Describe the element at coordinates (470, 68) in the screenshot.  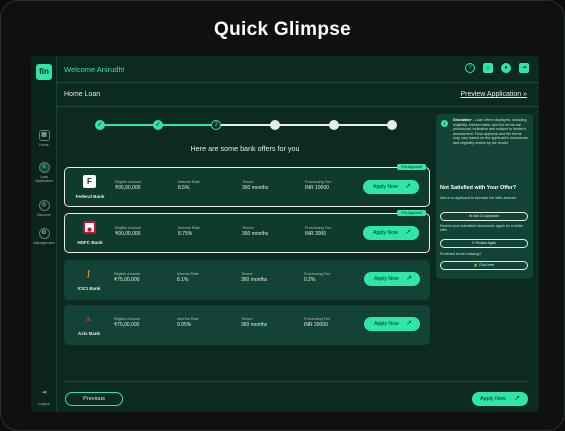
I see `help-icon: ?` at that location.